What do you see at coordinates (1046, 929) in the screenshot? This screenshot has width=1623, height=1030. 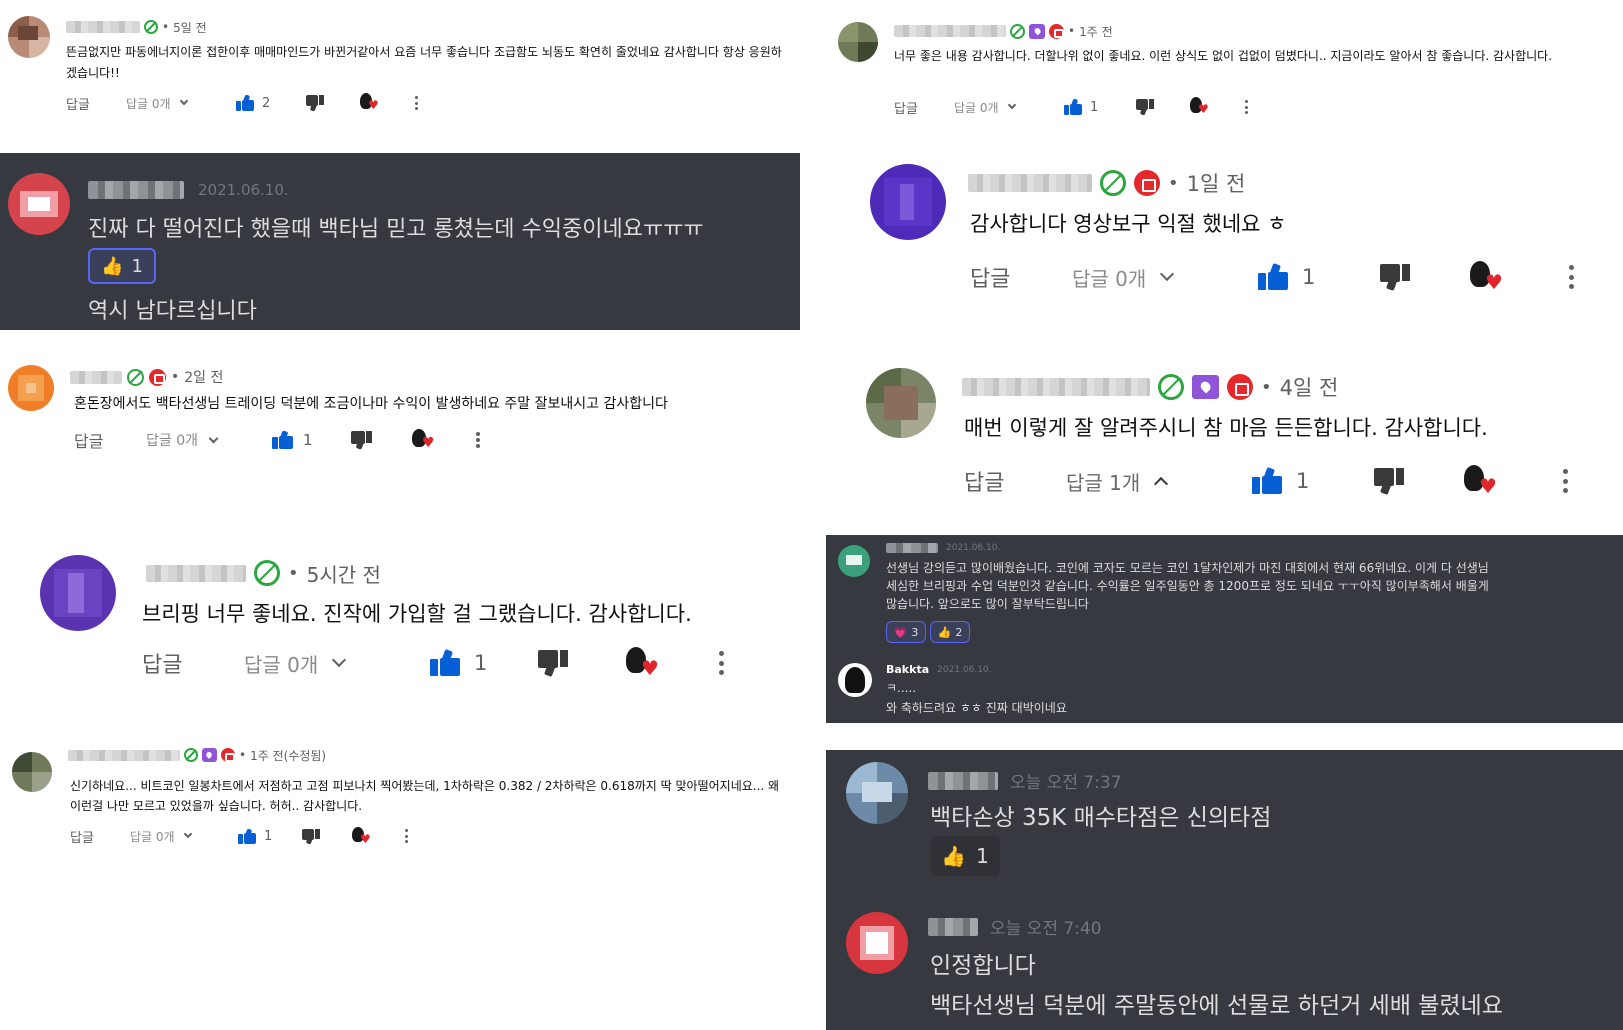 I see `message-time: 오늘 오전 7:40` at bounding box center [1046, 929].